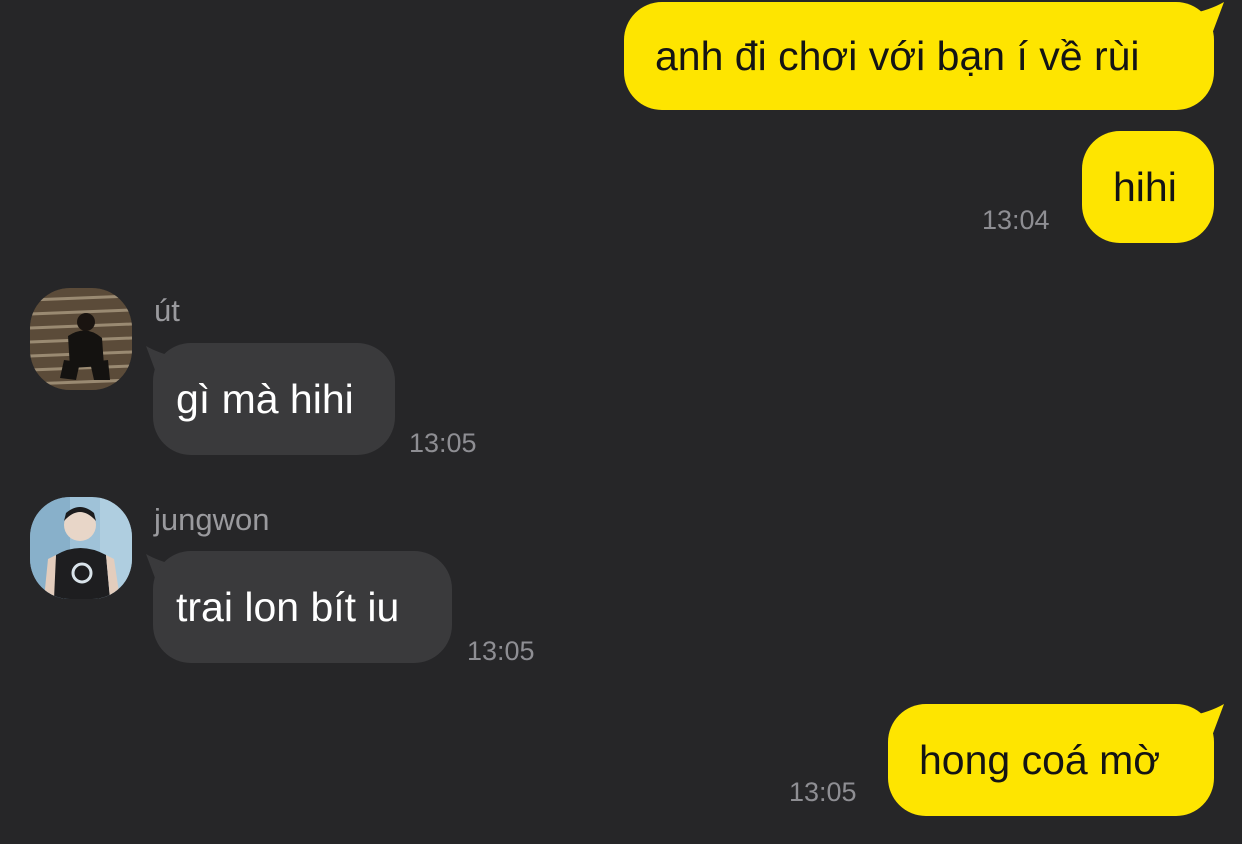 Image resolution: width=1242 pixels, height=844 pixels. I want to click on outgoing-message-bubble: anh đi chơi với bạn í về rùi, so click(919, 56).